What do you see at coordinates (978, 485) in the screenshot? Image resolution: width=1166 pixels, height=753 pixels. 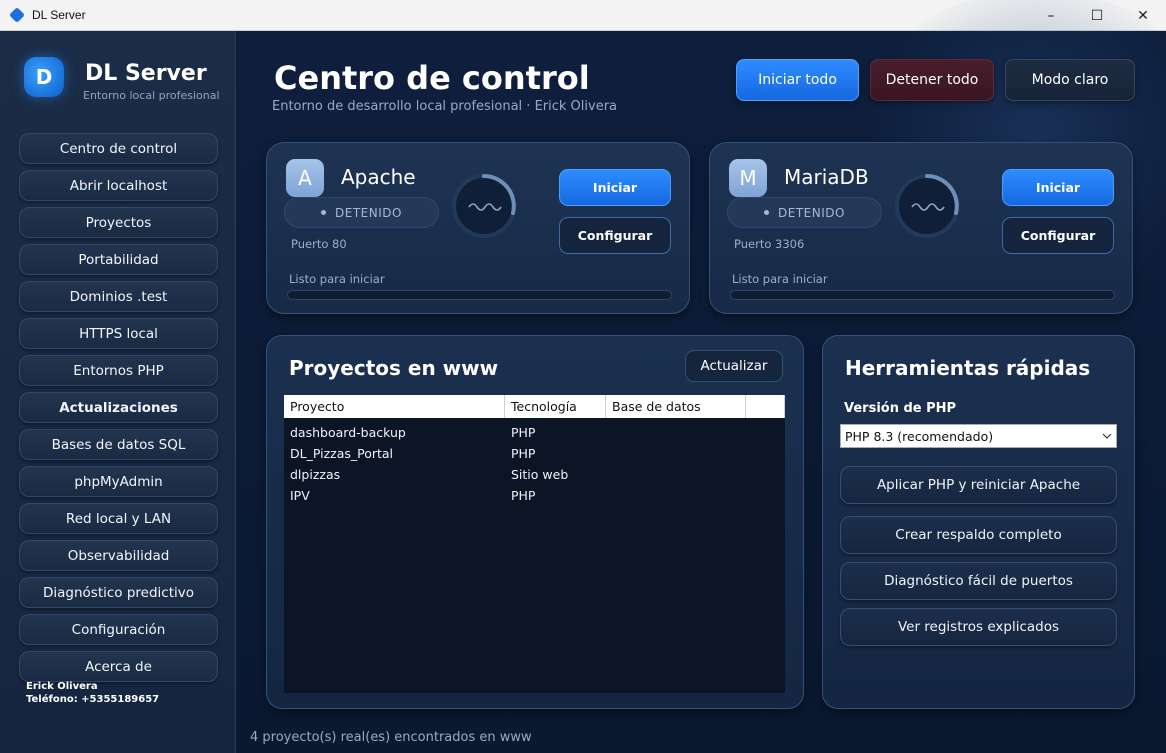 I see `apply-php-button: Aplicar PHP y reiniciar Apache` at bounding box center [978, 485].